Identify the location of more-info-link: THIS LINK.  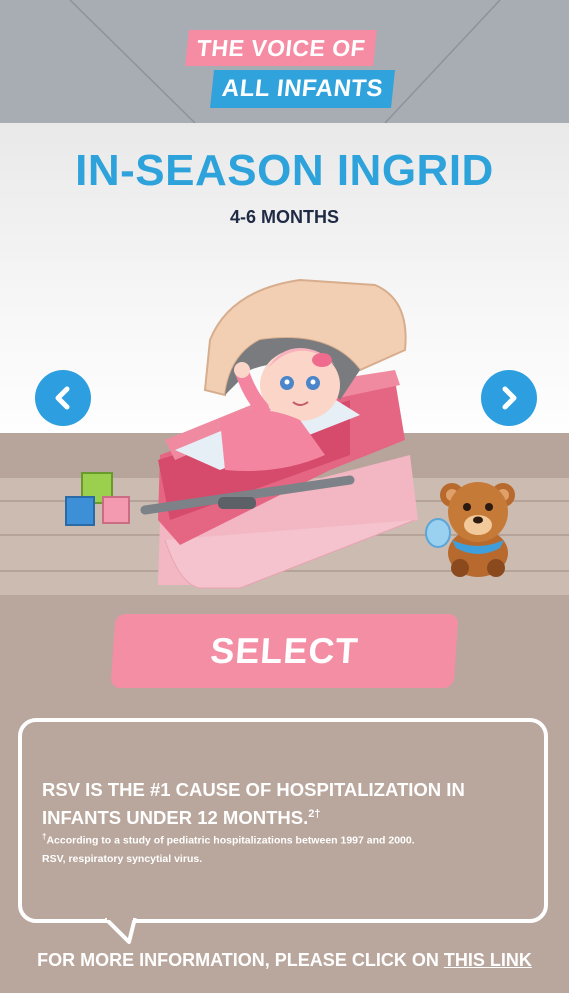
(488, 960).